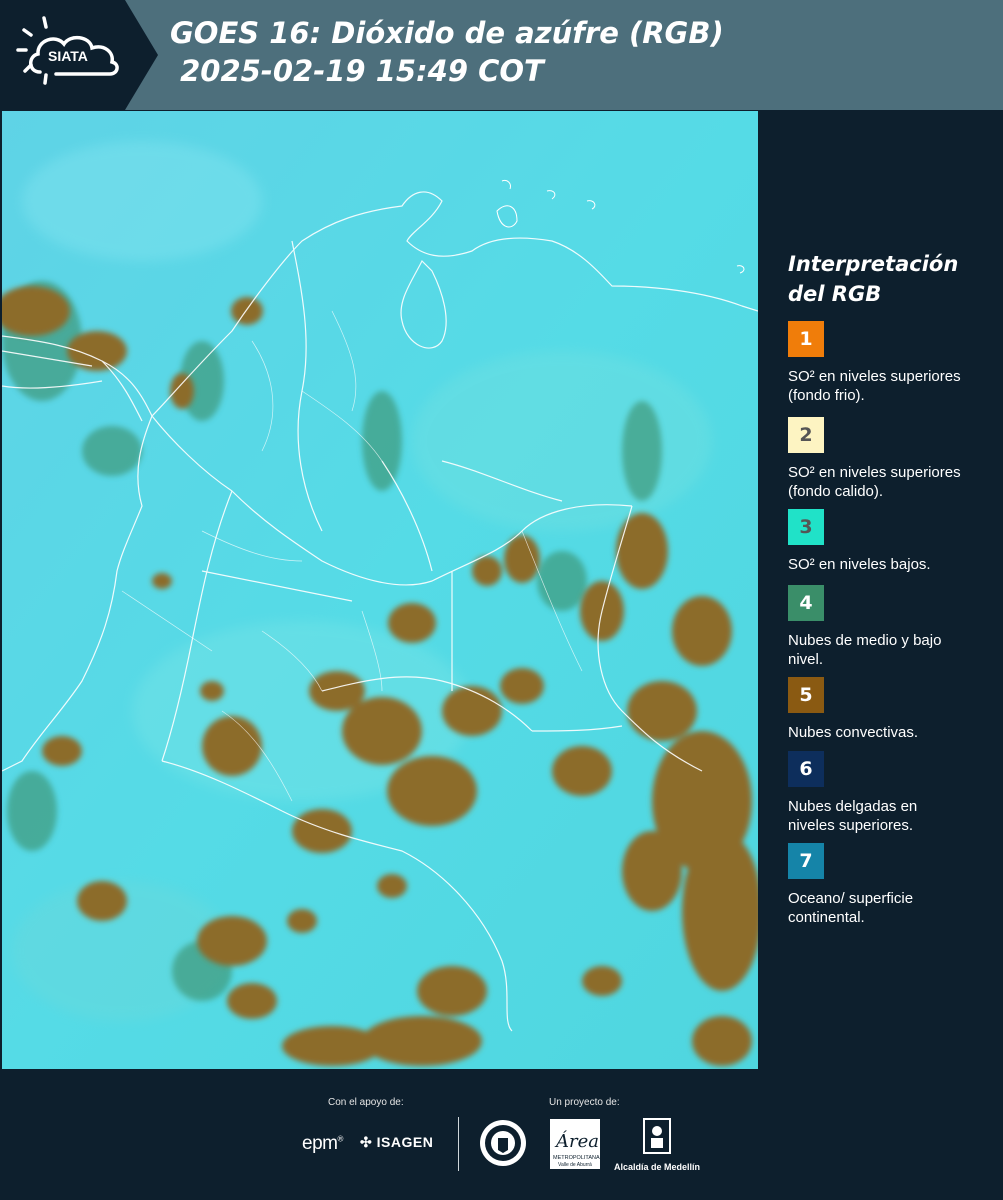 The width and height of the screenshot is (1003, 1200). I want to click on legend-number-6: 6, so click(806, 769).